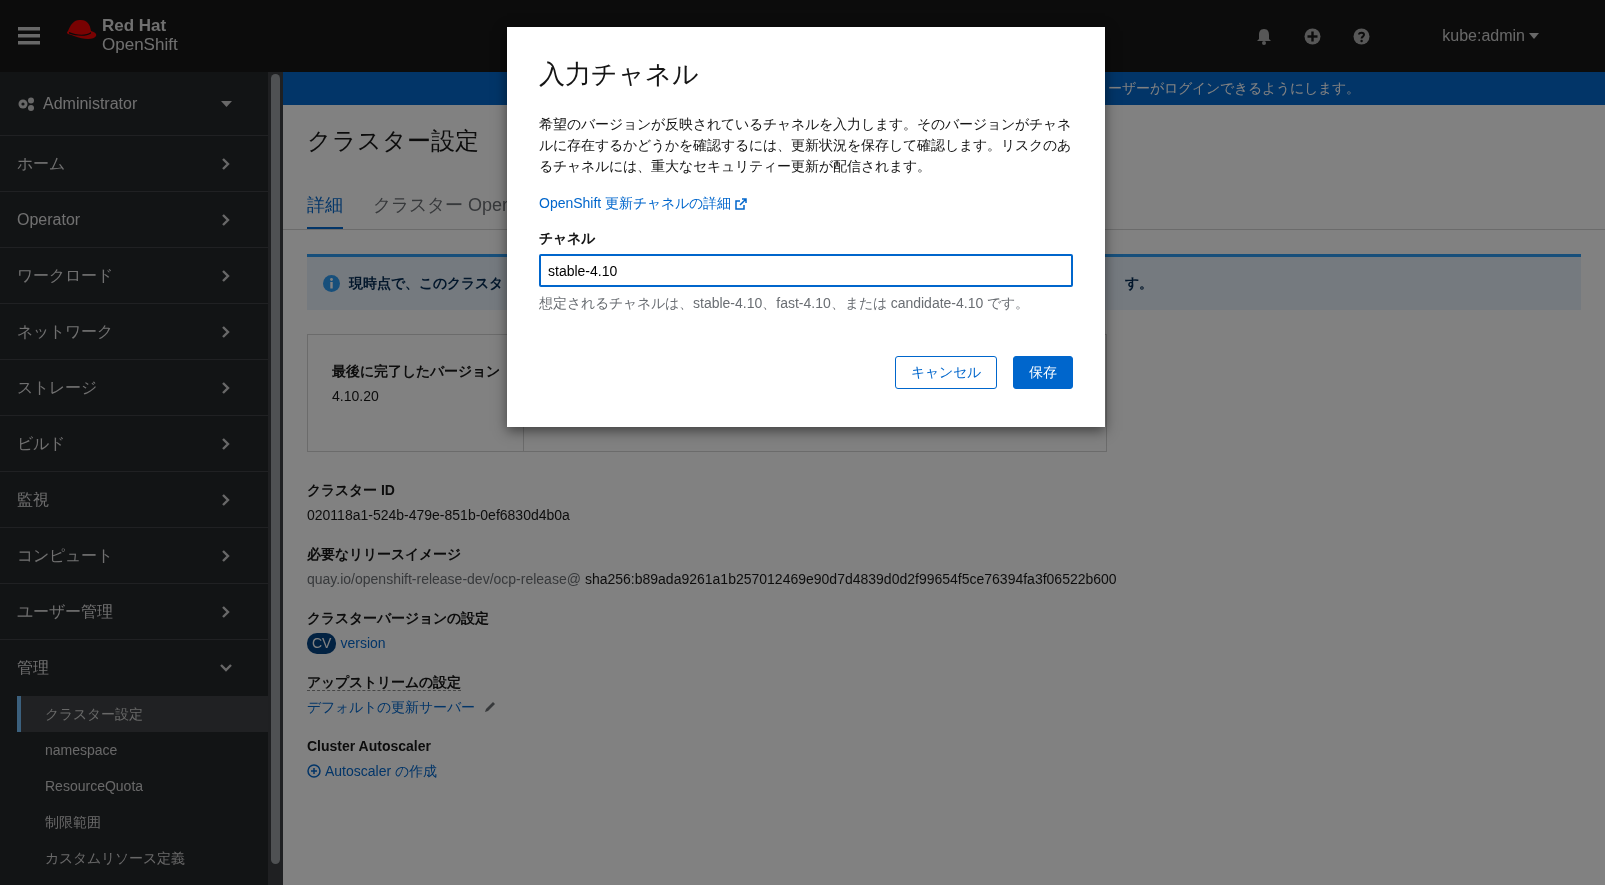 Image resolution: width=1605 pixels, height=885 pixels. Describe the element at coordinates (393, 141) in the screenshot. I see `page-title: クラスター設定` at that location.